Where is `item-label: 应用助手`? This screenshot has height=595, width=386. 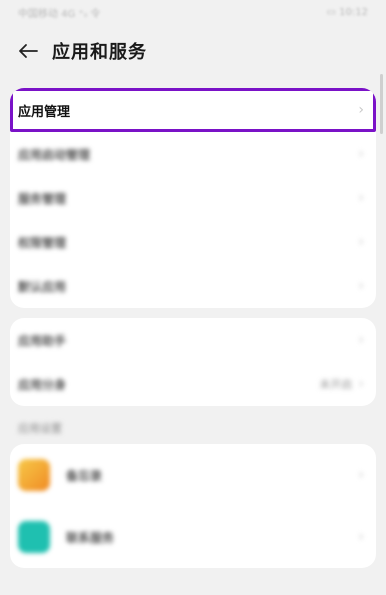 item-label: 应用助手 is located at coordinates (42, 340).